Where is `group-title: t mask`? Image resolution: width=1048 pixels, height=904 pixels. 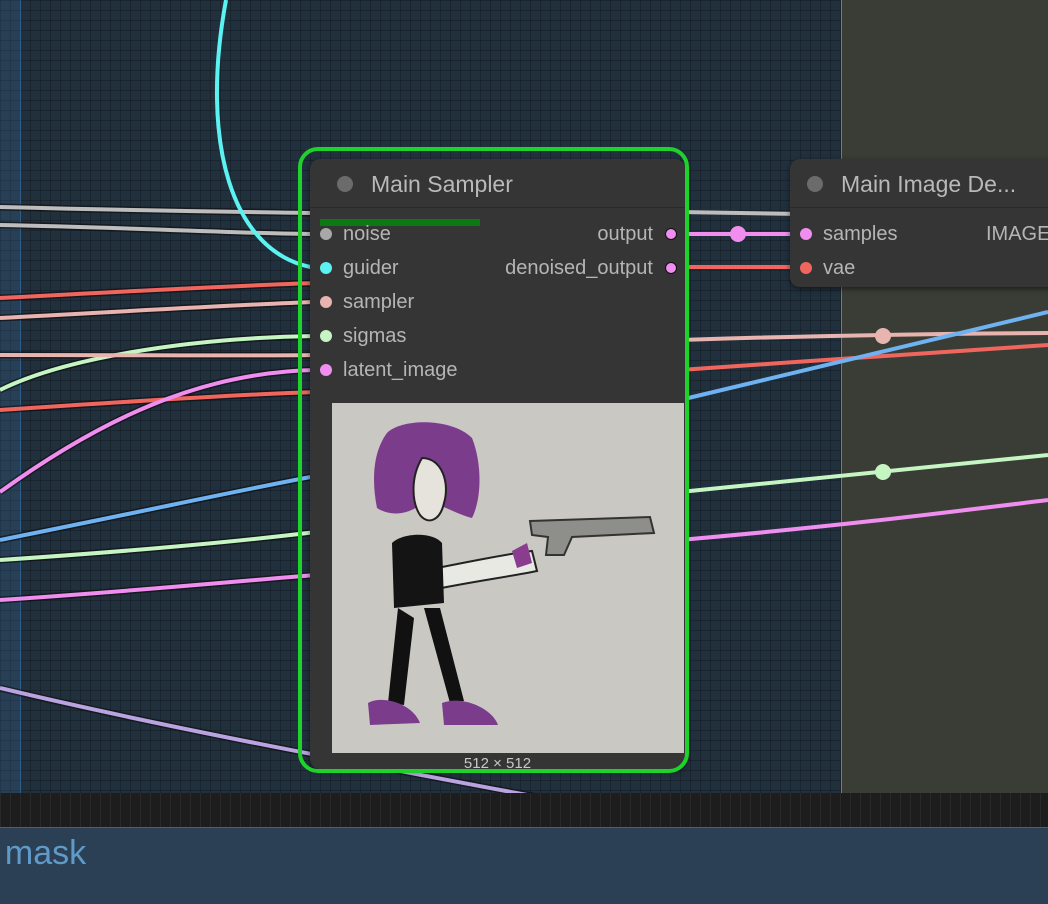
group-title: t mask is located at coordinates (43, 853).